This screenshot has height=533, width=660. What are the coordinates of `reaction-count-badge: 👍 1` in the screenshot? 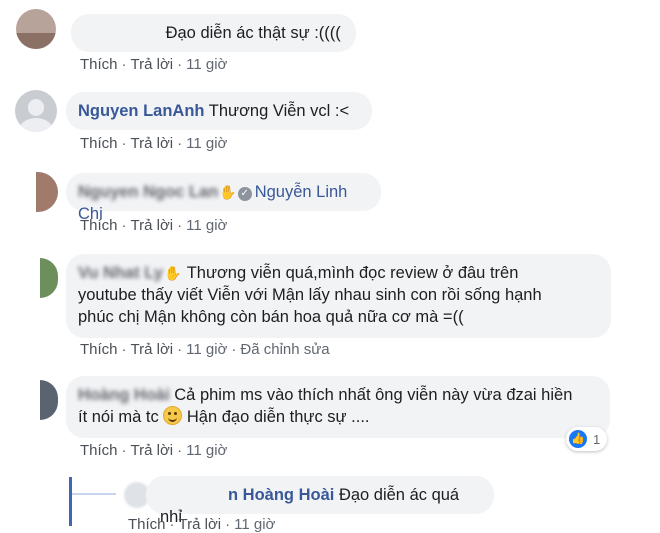 It's located at (587, 439).